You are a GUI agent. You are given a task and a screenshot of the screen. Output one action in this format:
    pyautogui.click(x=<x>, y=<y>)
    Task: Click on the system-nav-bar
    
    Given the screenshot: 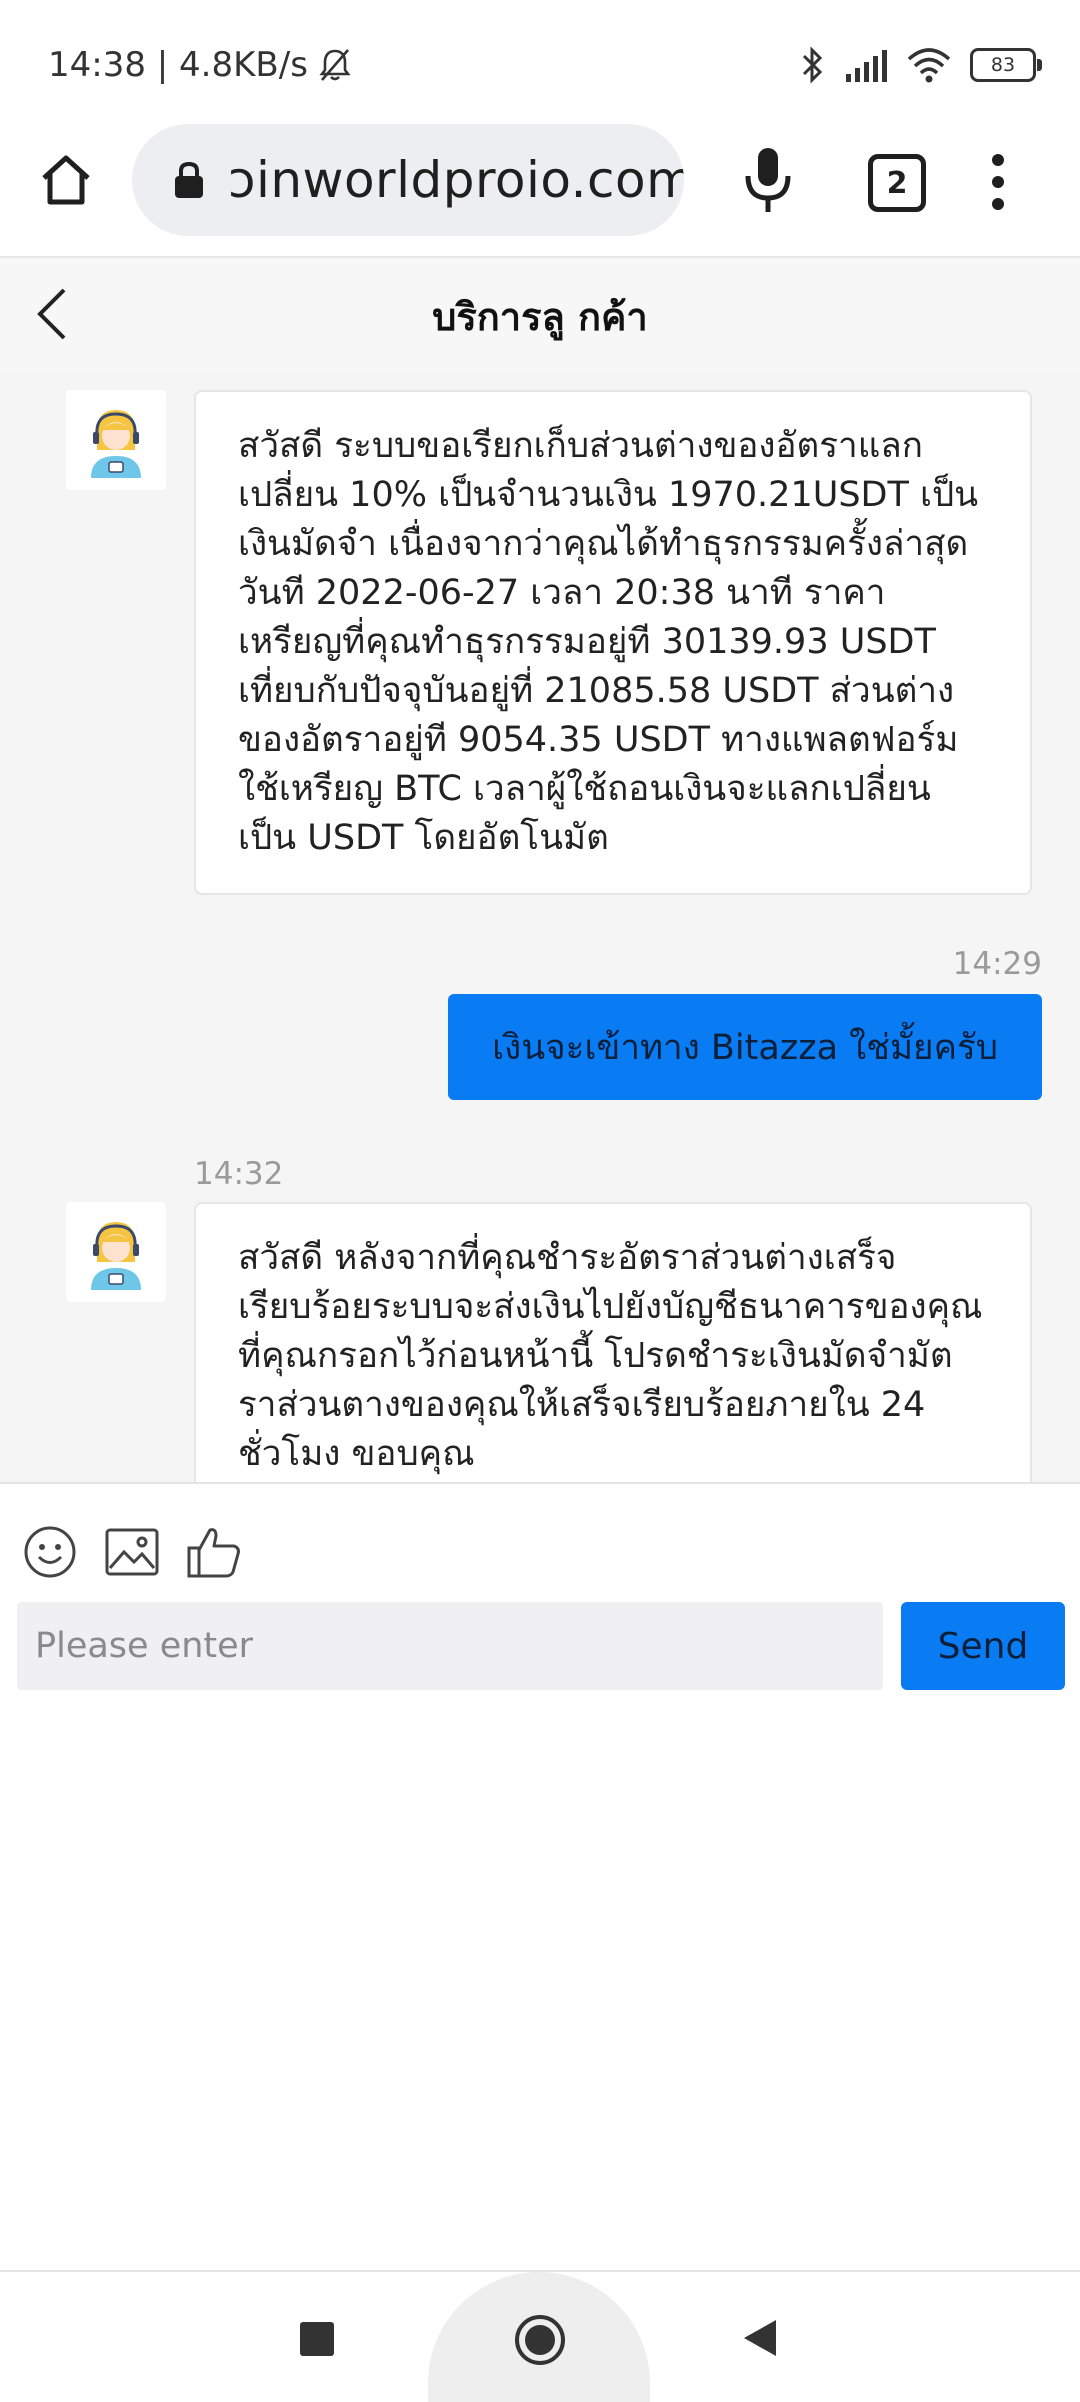 What is the action you would take?
    pyautogui.click(x=540, y=2336)
    